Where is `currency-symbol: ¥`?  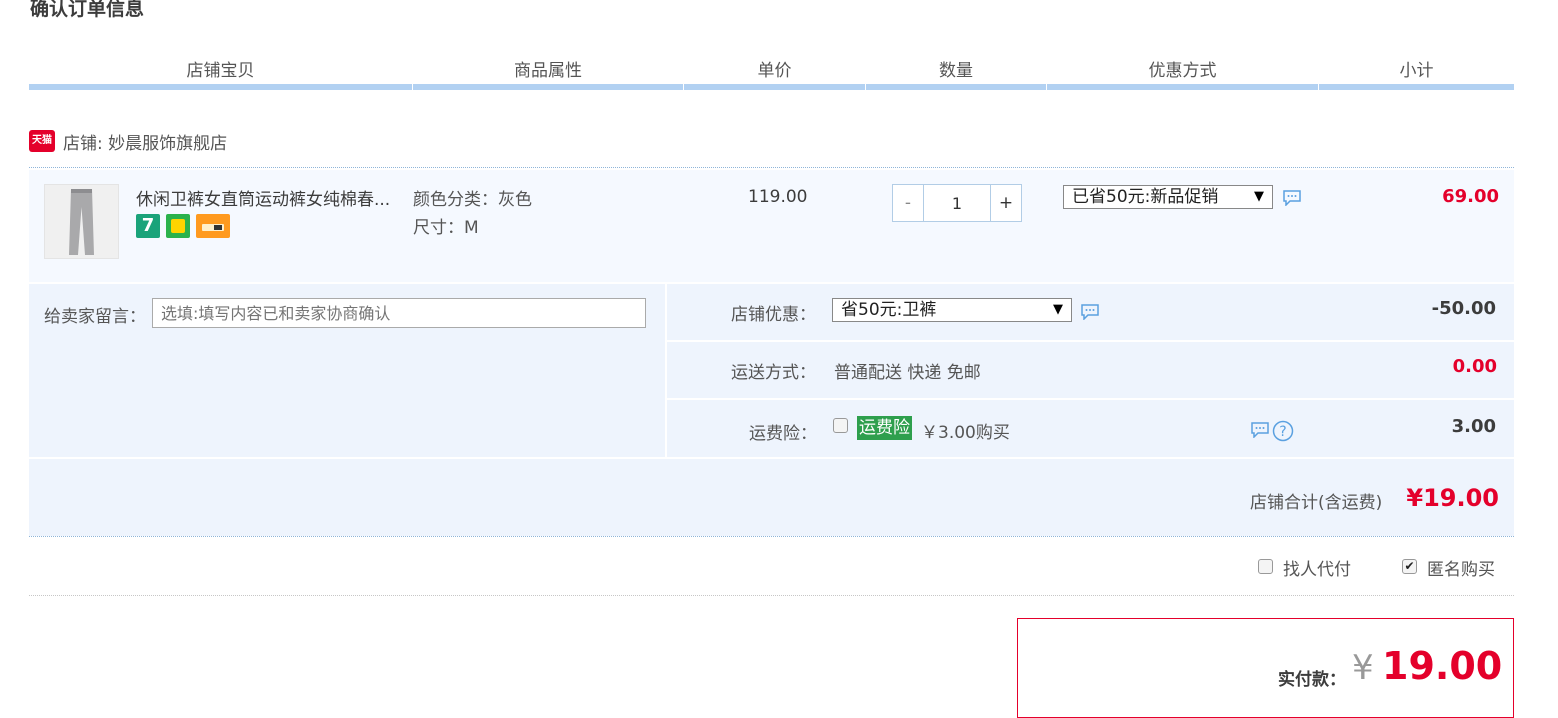 currency-symbol: ¥ is located at coordinates (1363, 668).